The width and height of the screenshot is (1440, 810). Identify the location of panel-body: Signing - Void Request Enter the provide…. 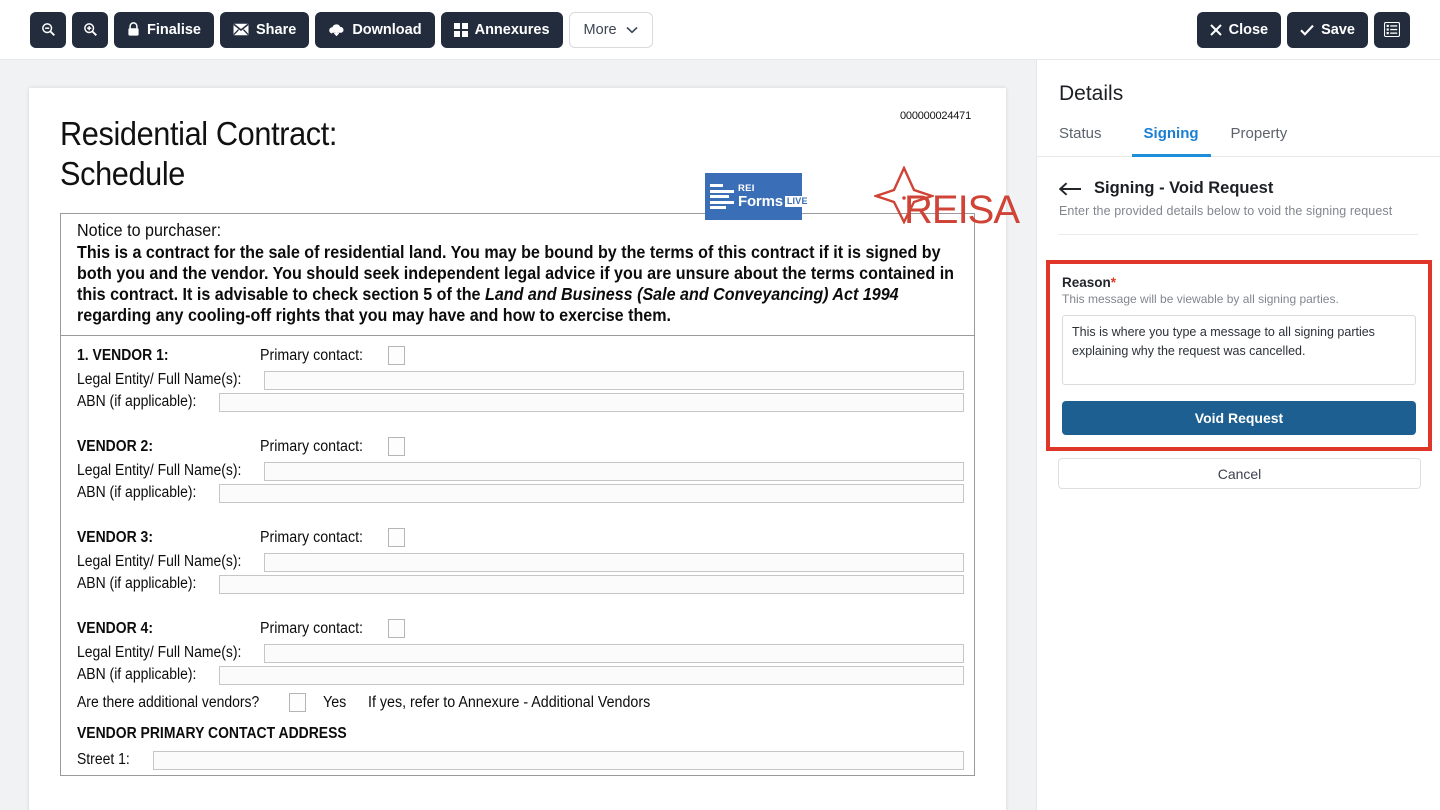
(1238, 196).